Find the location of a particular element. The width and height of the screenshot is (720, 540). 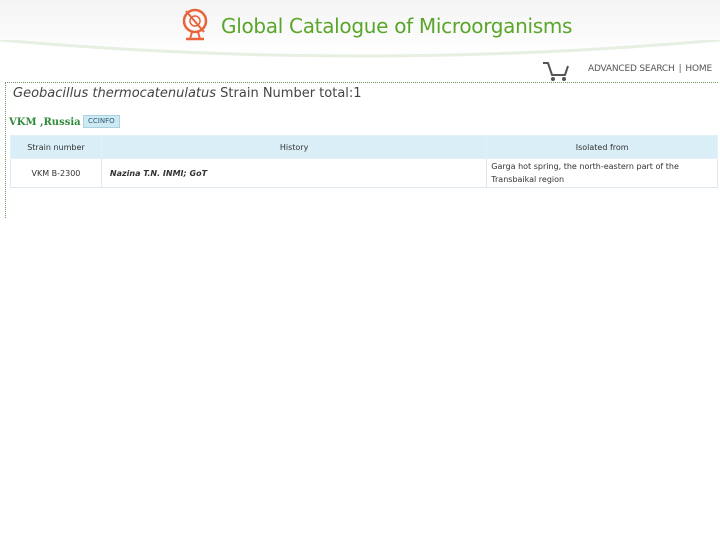

collection-name: VKM ,Russia is located at coordinates (45, 122).